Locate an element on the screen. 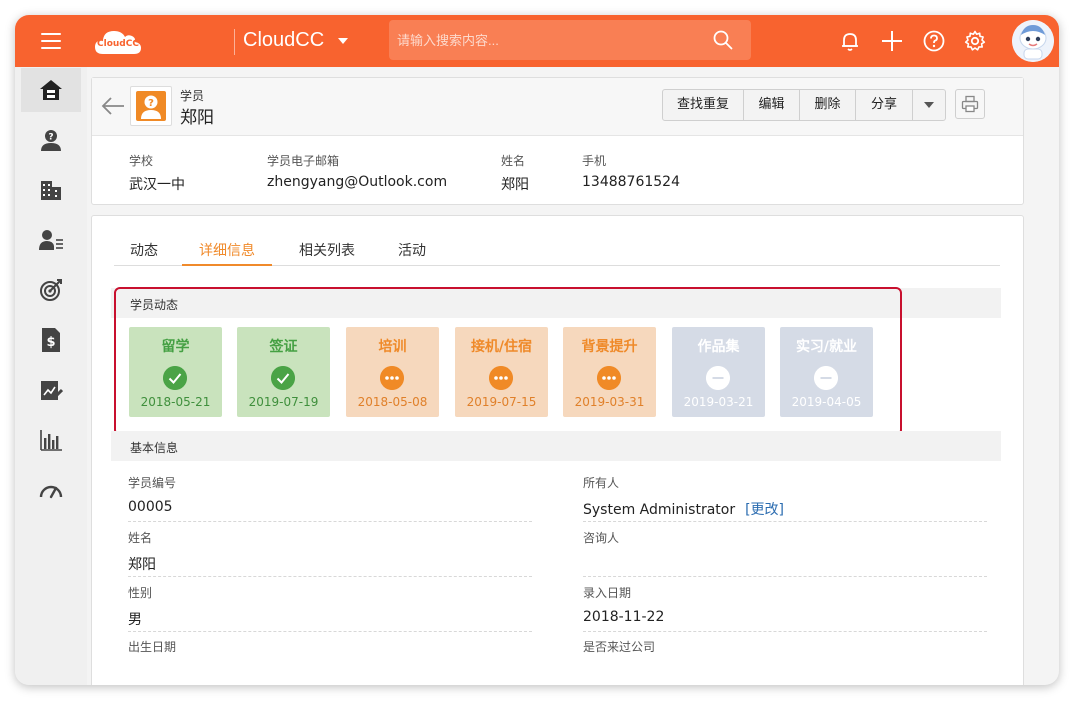  nav-finance: $ is located at coordinates (51, 340).